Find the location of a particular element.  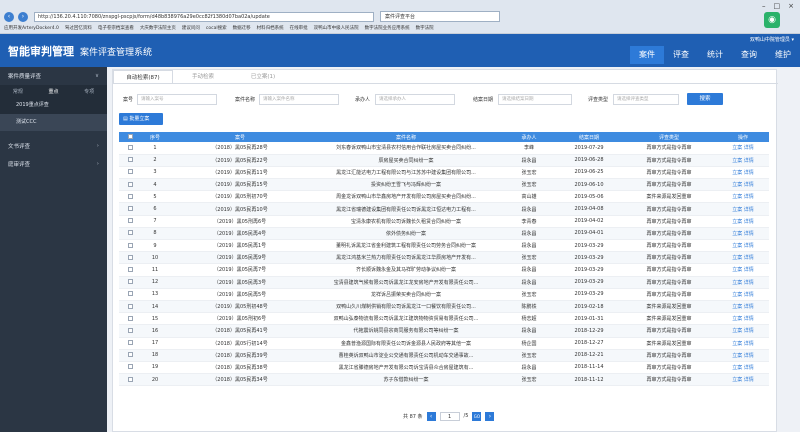

judge-select: 请选择承办人 is located at coordinates (415, 99).